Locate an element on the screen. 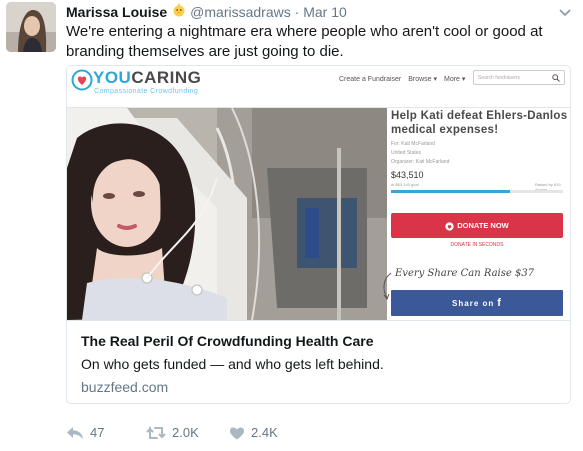  youcaring-nav: Create a Fundraiser Browse ▾ More ▾ is located at coordinates (404, 79).